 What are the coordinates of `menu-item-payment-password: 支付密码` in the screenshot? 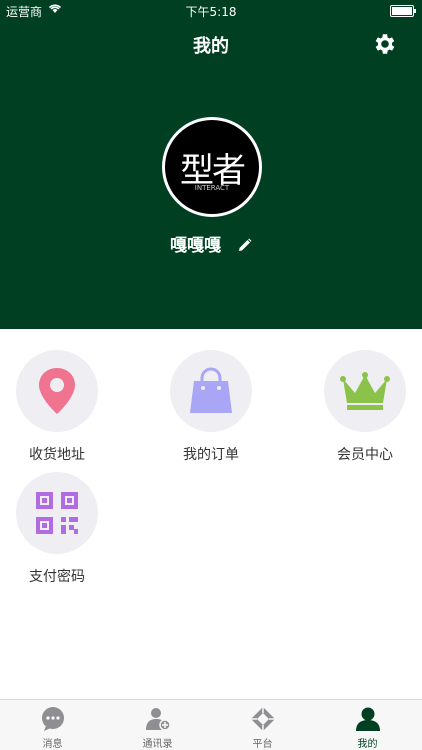 It's located at (58, 529).